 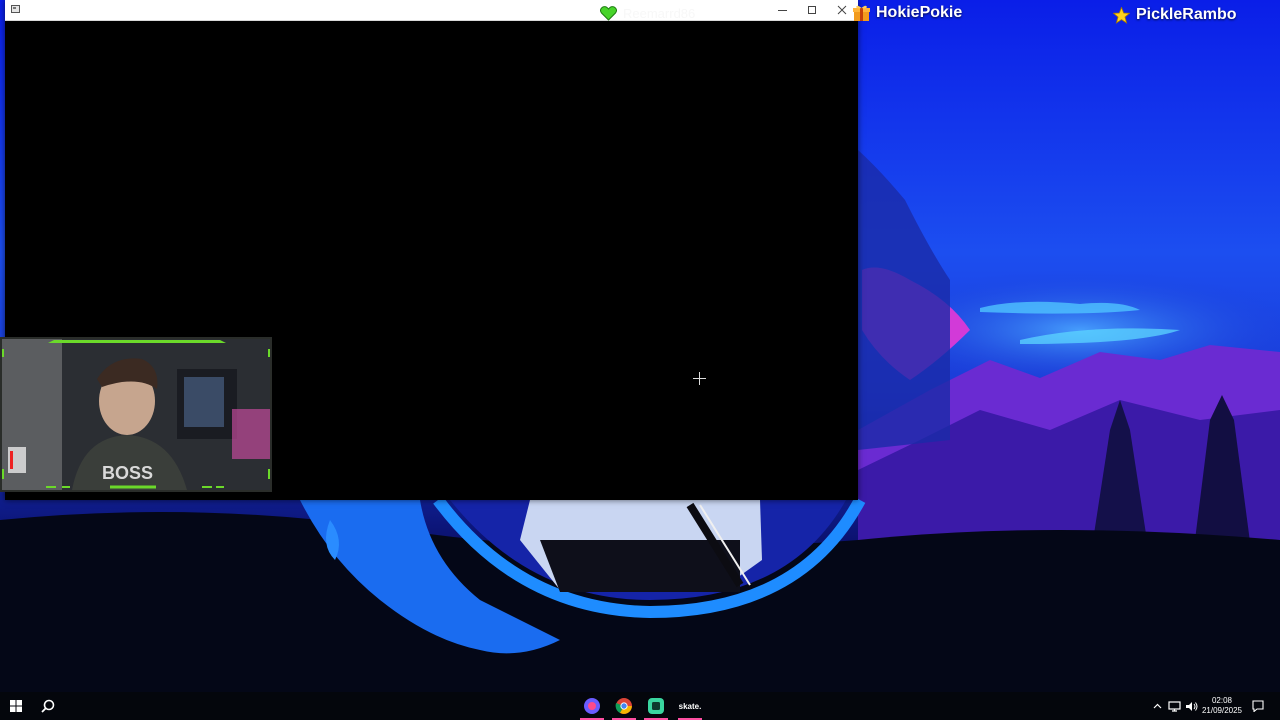 I want to click on webcam-overlay: BOSS, so click(x=136, y=414).